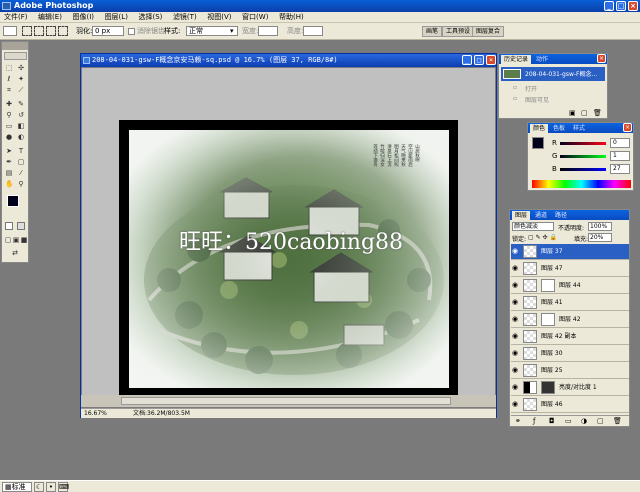 This screenshot has height=492, width=640. Describe the element at coordinates (620, 169) in the screenshot. I see `blue-value: 27` at that location.